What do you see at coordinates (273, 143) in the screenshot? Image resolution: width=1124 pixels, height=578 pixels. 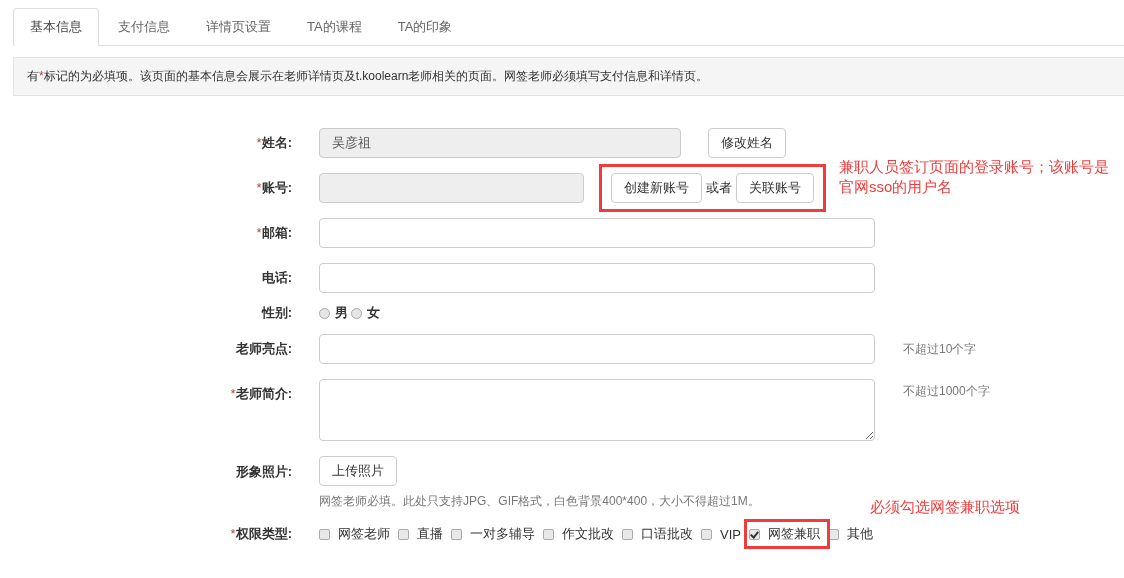 I see `field-label: *姓名:` at bounding box center [273, 143].